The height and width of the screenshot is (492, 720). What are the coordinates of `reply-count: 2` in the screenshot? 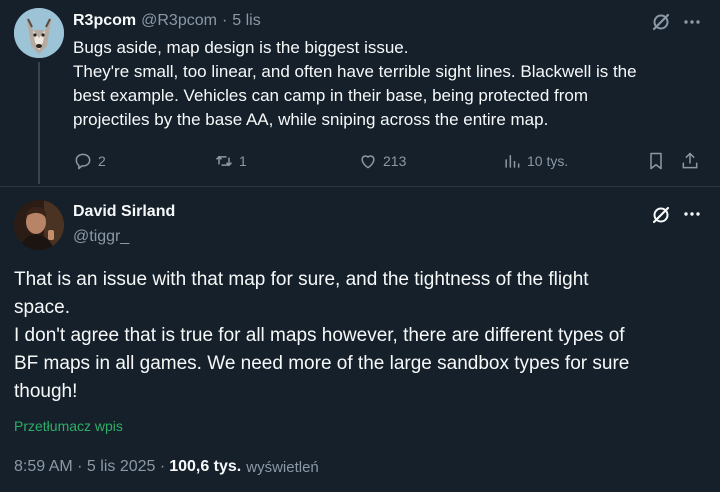 It's located at (102, 161).